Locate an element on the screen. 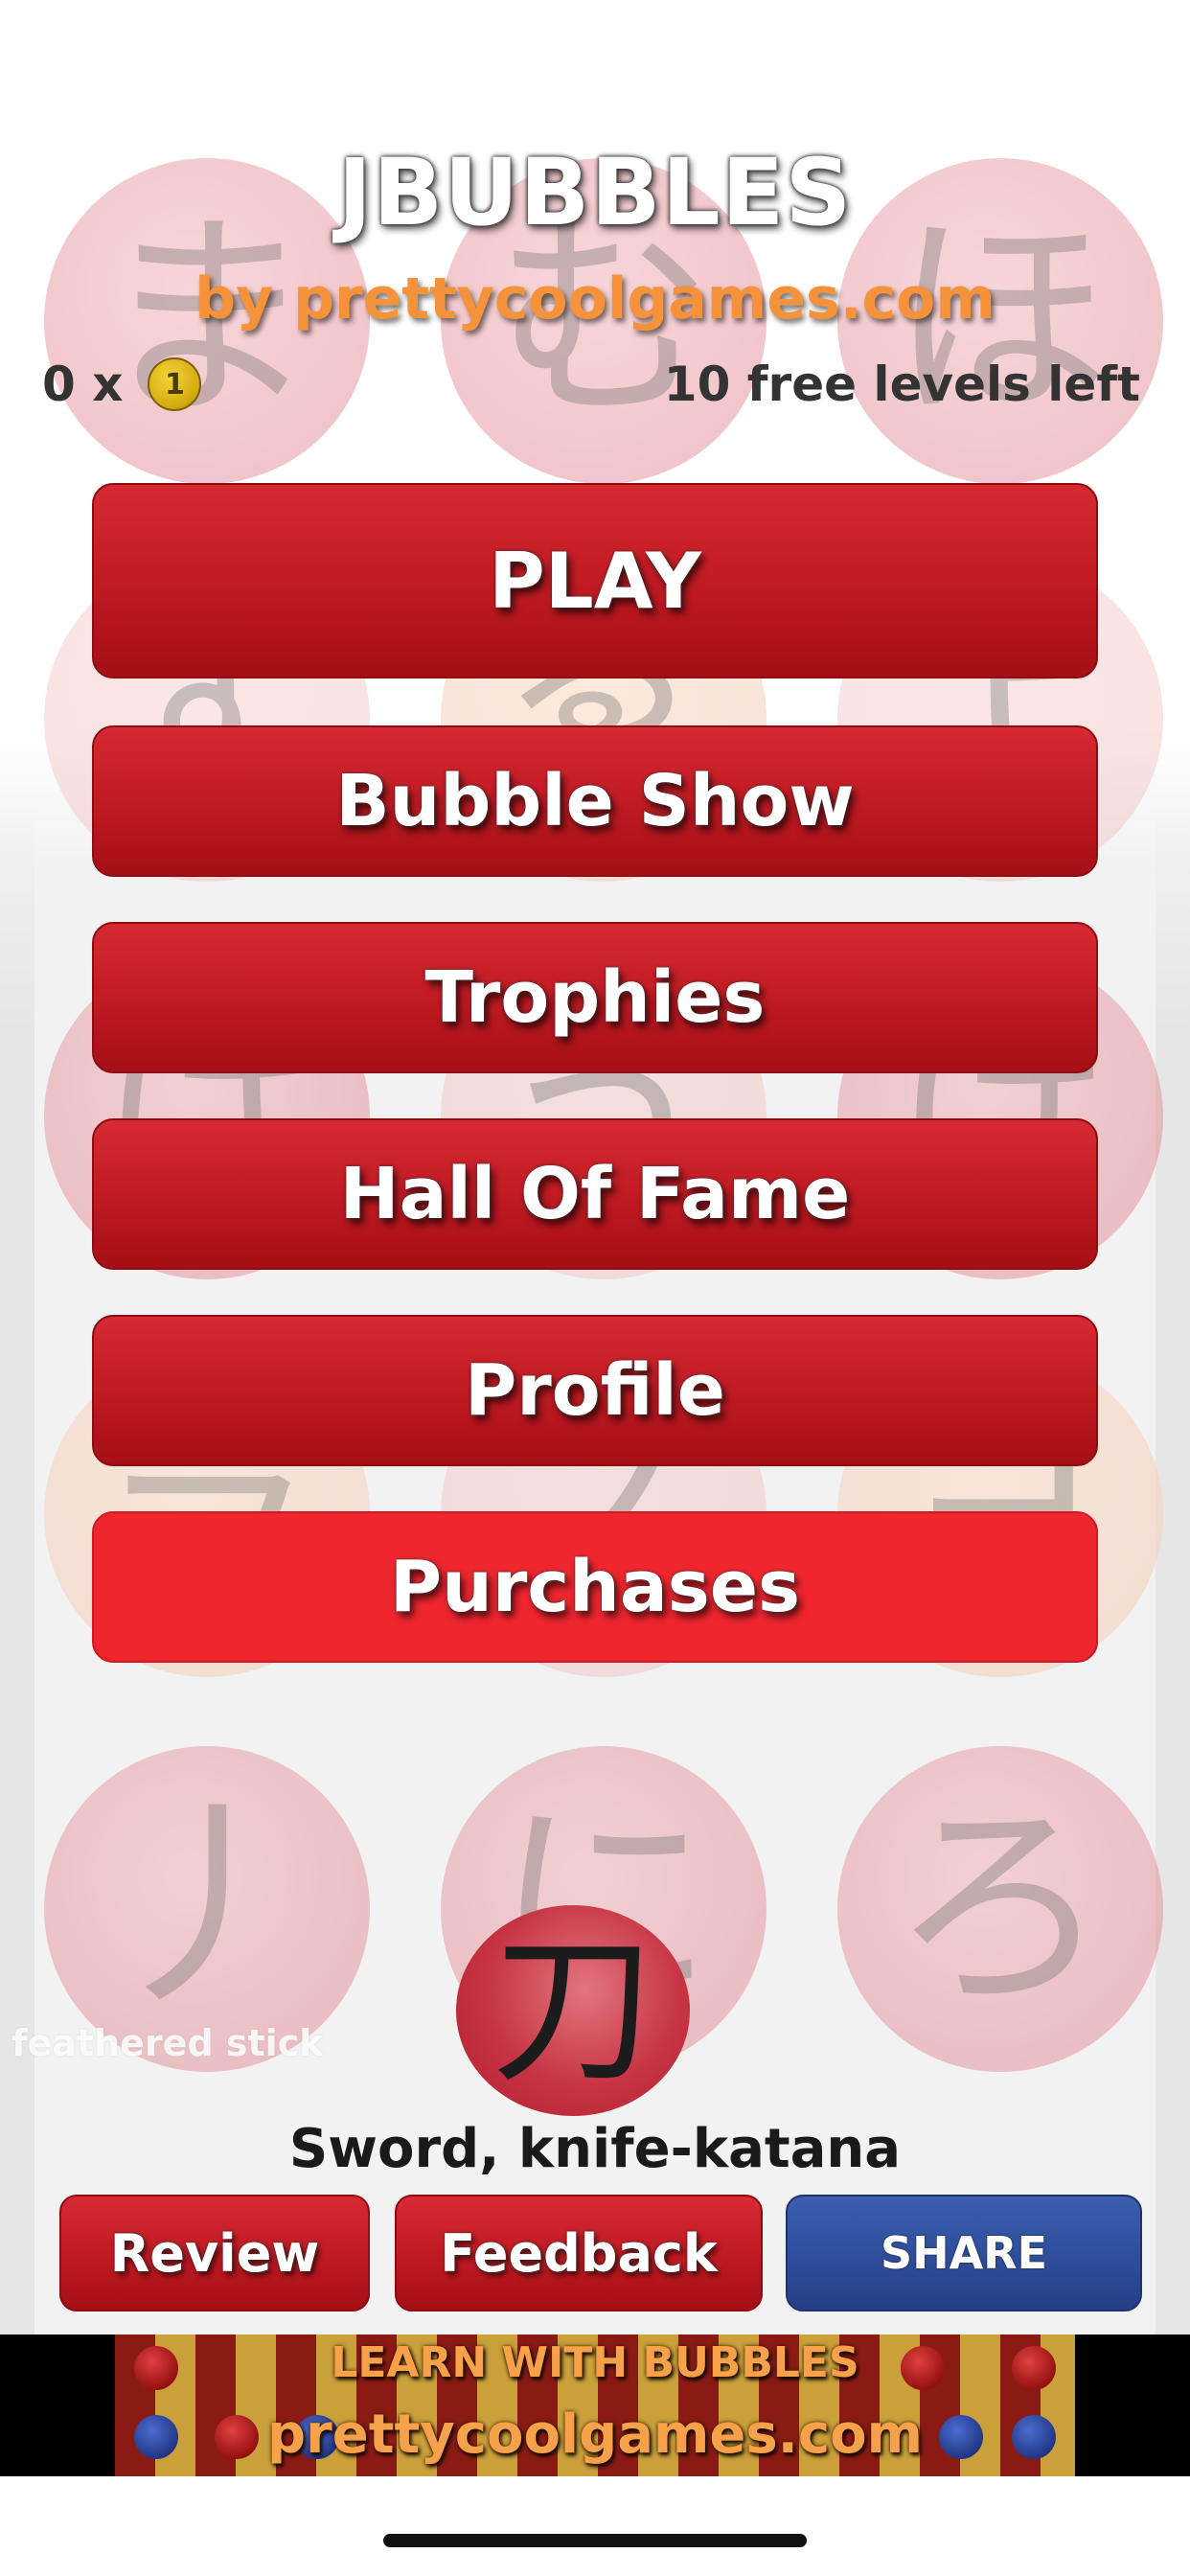 The width and height of the screenshot is (1190, 2576). coin-count: 0 x is located at coordinates (83, 384).